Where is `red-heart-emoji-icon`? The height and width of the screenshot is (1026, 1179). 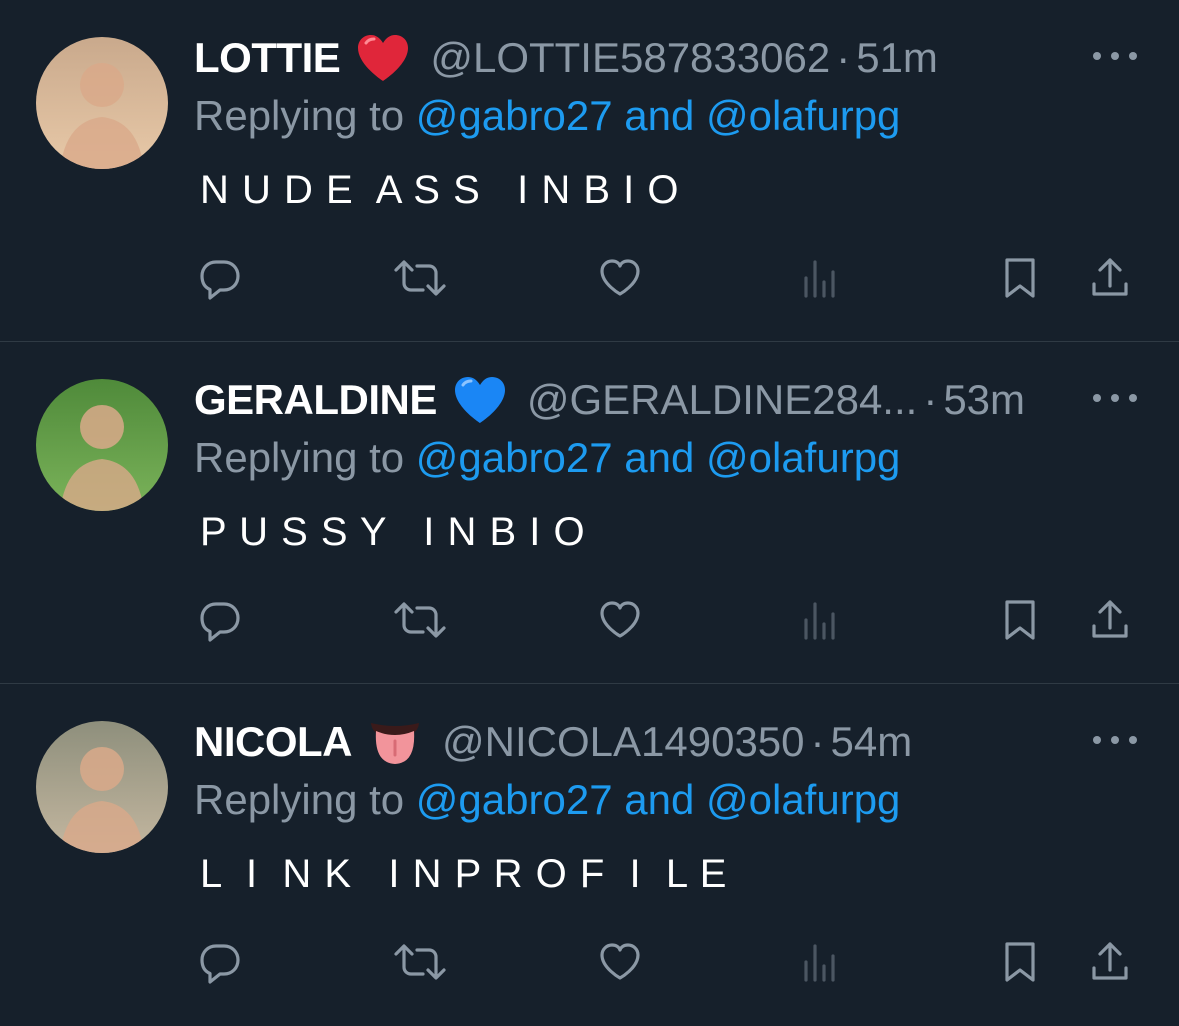
red-heart-emoji-icon is located at coordinates (383, 58).